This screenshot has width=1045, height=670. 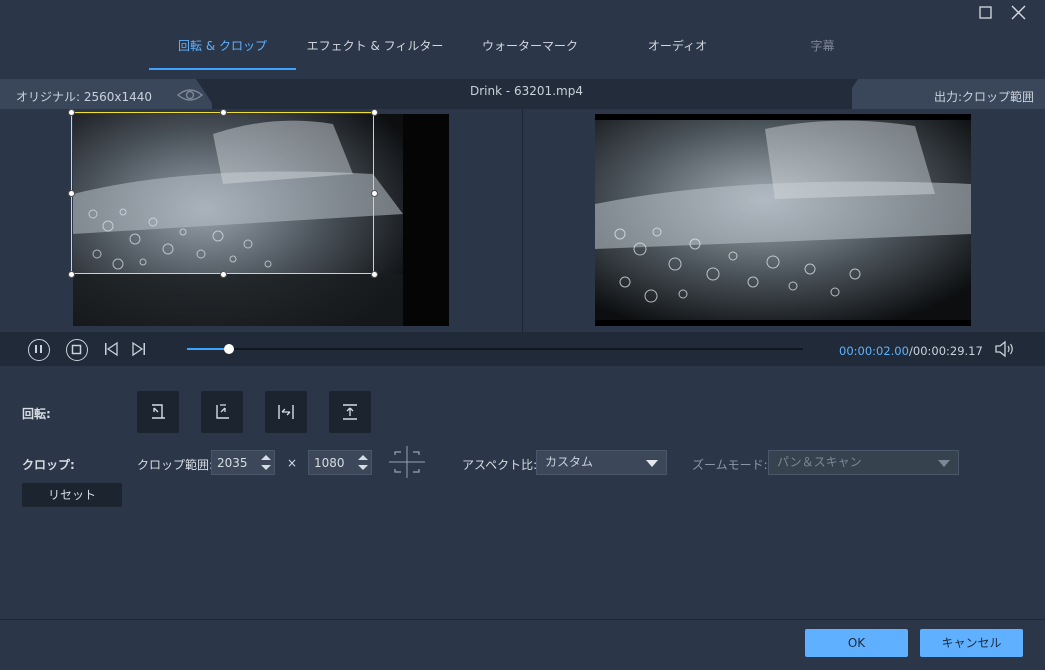 What do you see at coordinates (222, 48) in the screenshot?
I see `tab-rotate-crop: 回転 & クロップ` at bounding box center [222, 48].